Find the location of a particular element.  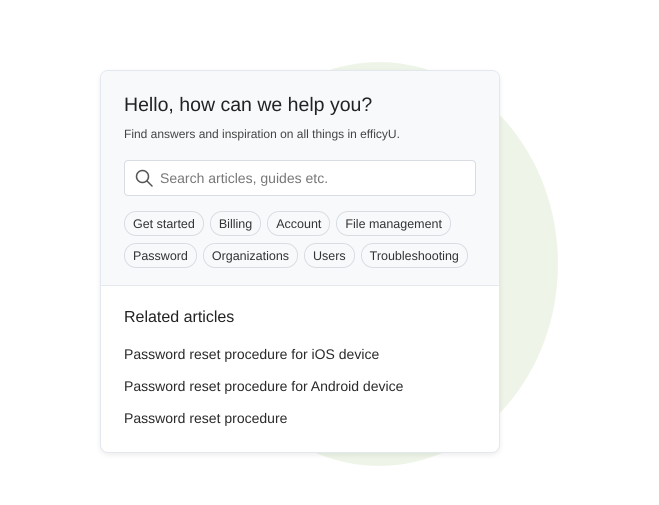

topic-chip: File management is located at coordinates (393, 223).